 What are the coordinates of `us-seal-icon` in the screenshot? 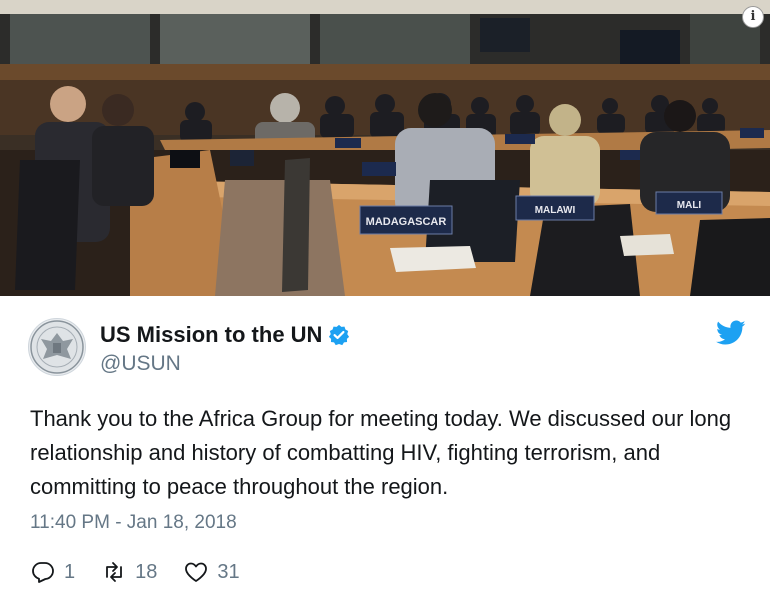 It's located at (57, 347).